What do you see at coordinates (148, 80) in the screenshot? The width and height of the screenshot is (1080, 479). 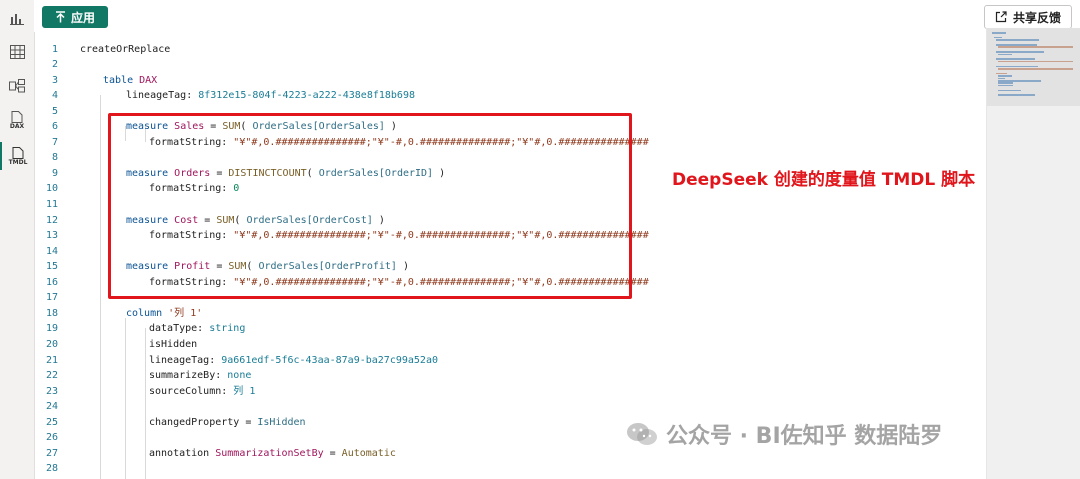 I see `code-token: DAX` at bounding box center [148, 80].